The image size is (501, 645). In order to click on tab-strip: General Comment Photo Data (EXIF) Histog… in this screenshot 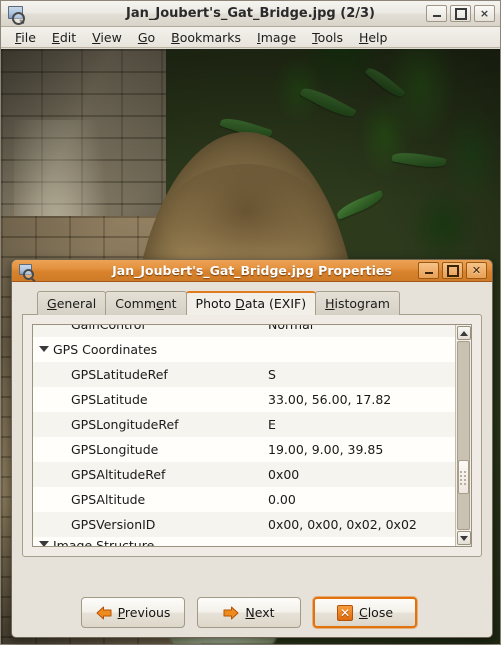, I will do `click(252, 303)`.